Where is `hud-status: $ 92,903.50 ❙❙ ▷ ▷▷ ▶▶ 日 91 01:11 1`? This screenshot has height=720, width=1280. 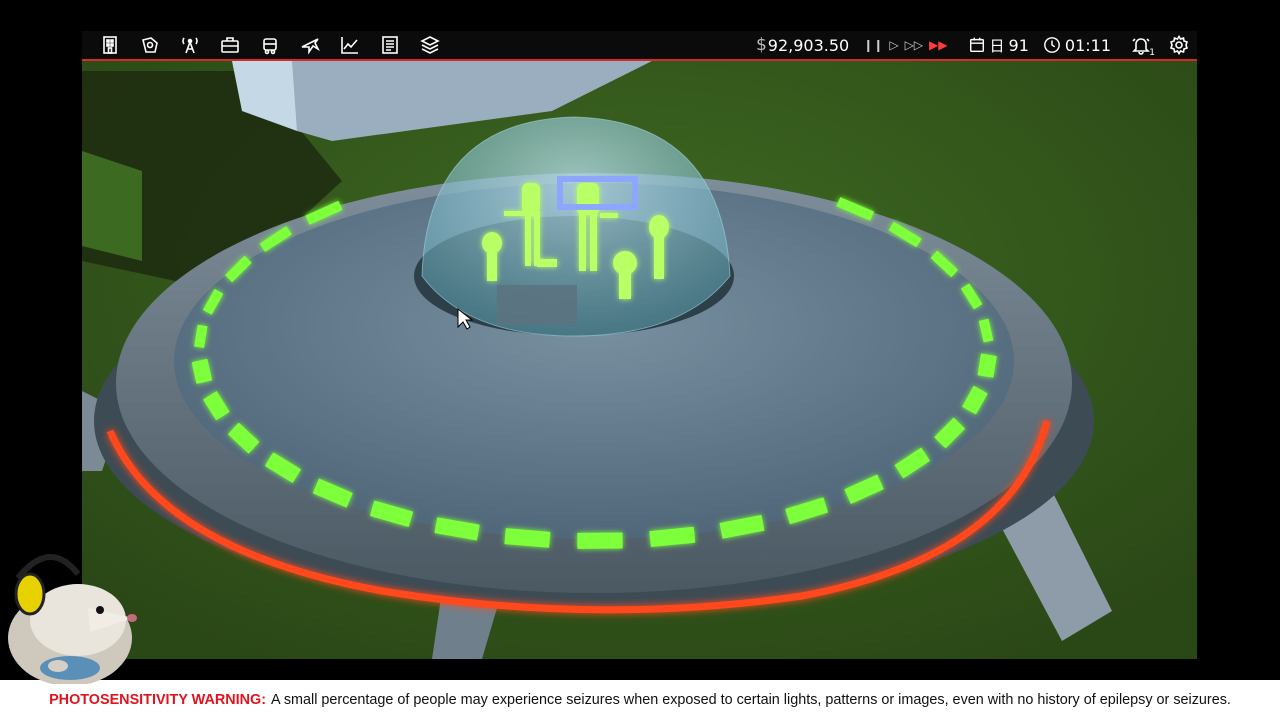
hud-status: $ 92,903.50 ❙❙ ▷ ▷▷ ▶▶ 日 91 01:11 1 is located at coordinates (976, 46).